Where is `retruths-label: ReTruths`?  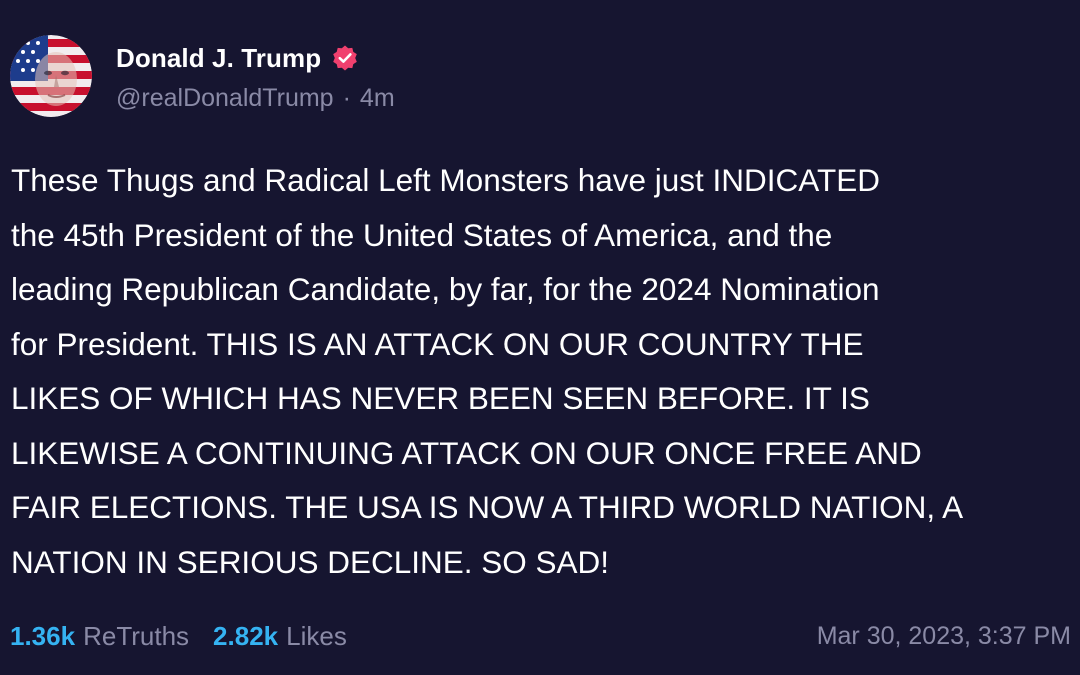 retruths-label: ReTruths is located at coordinates (136, 635).